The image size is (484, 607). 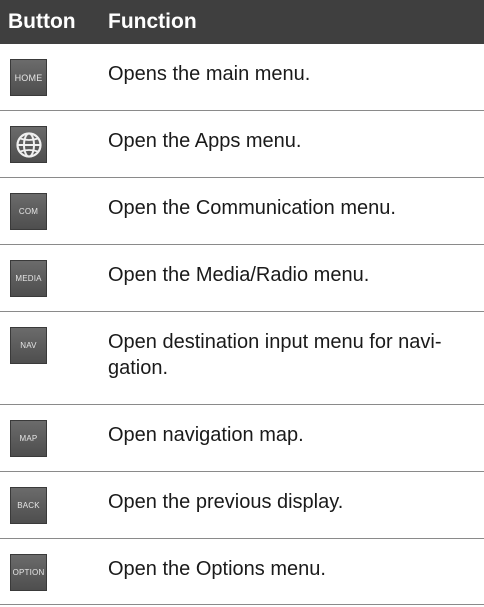 What do you see at coordinates (54, 438) in the screenshot?
I see `button-cell: MAP` at bounding box center [54, 438].